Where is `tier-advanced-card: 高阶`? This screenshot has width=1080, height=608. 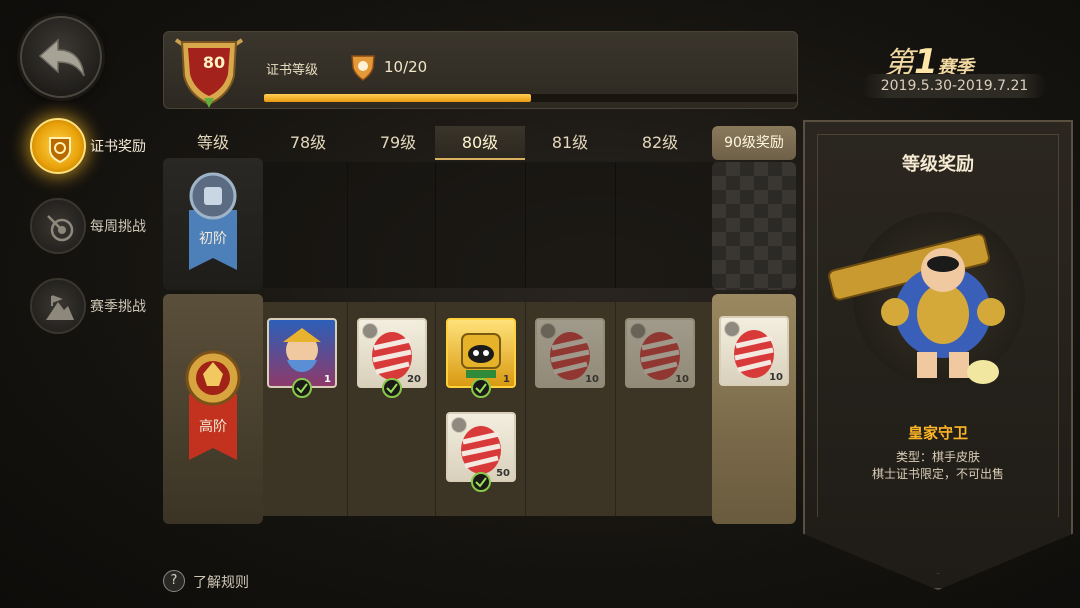
tier-advanced-card: 高阶 is located at coordinates (213, 409).